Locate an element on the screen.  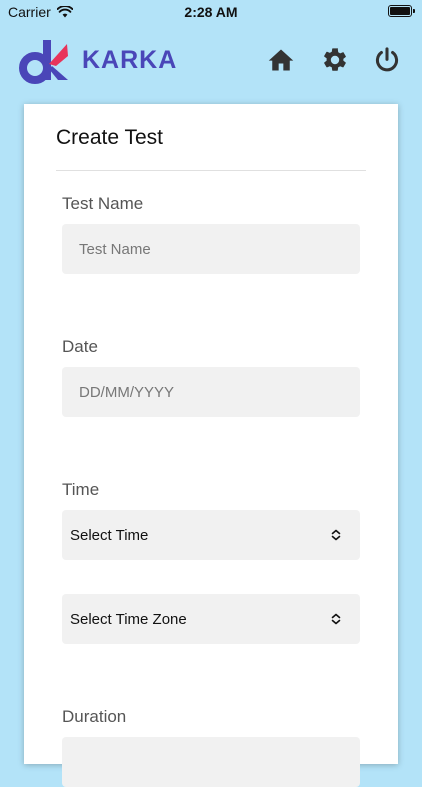
app-header: KARKA is located at coordinates (211, 62).